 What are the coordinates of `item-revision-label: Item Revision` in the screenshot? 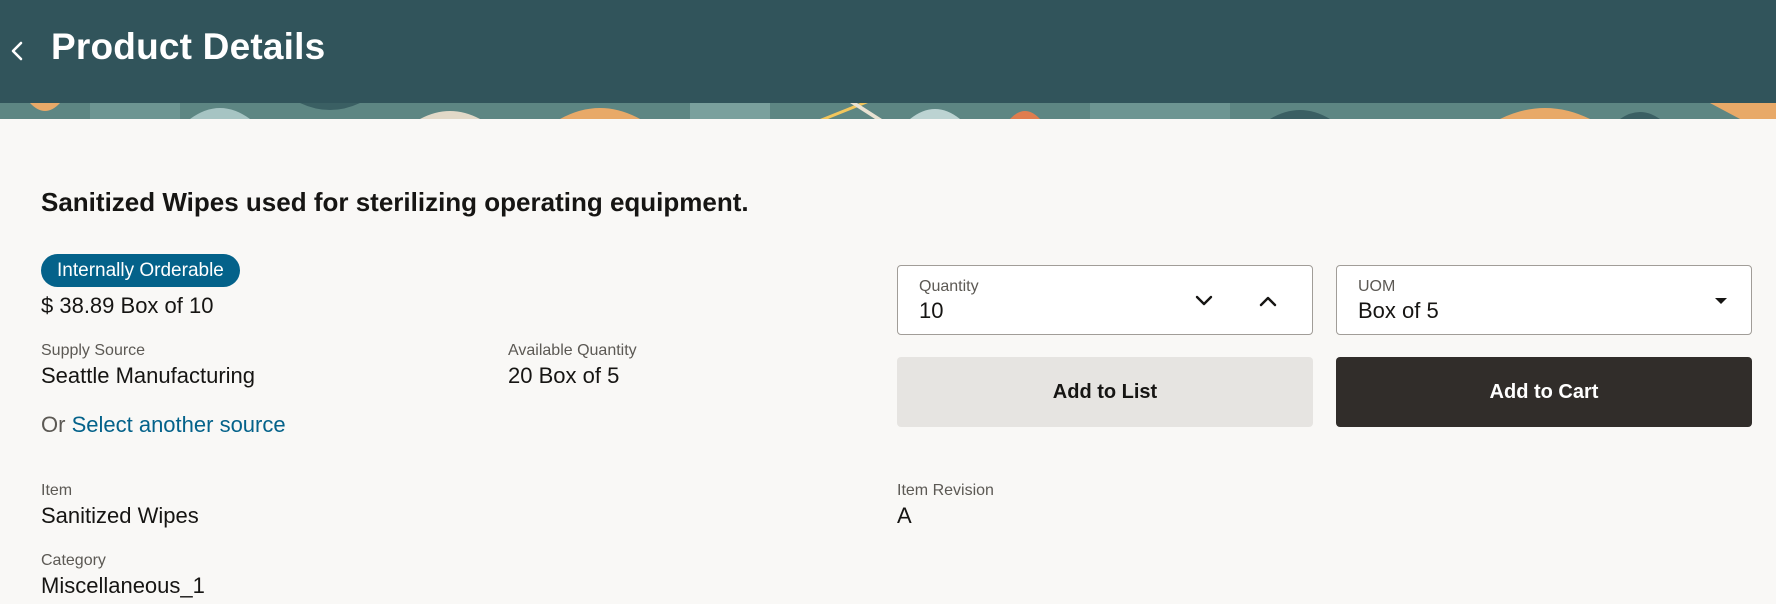 It's located at (945, 490).